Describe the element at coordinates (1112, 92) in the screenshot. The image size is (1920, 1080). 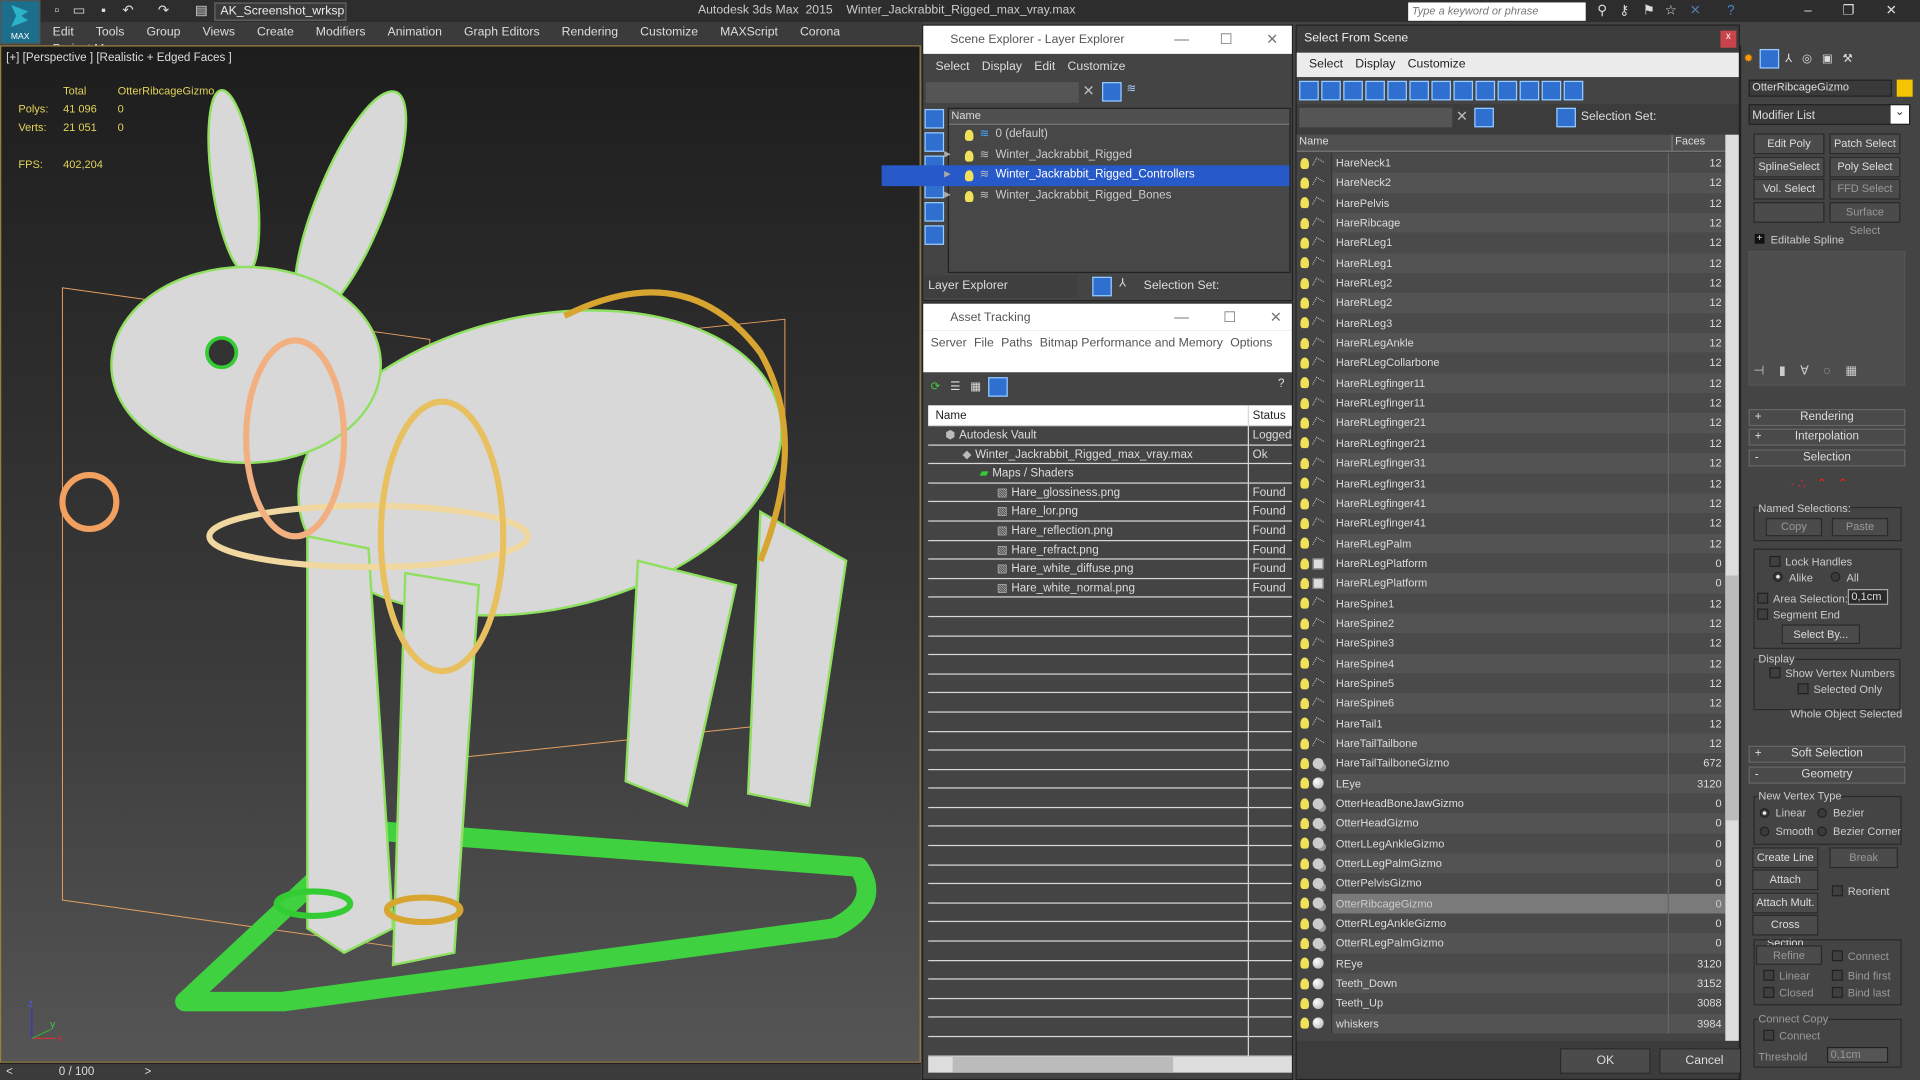
I see `filter-icon` at that location.